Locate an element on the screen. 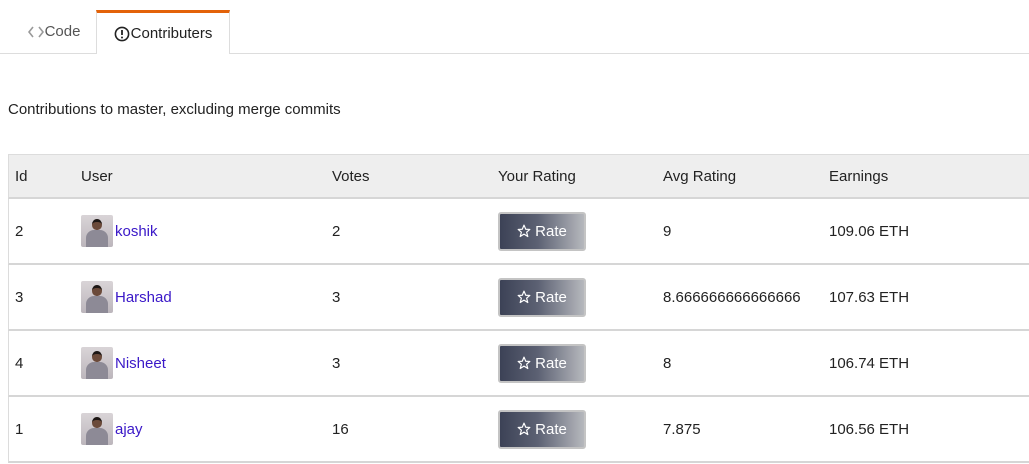 The width and height of the screenshot is (1029, 464). header-avg-rating: Avg Rating is located at coordinates (700, 176).